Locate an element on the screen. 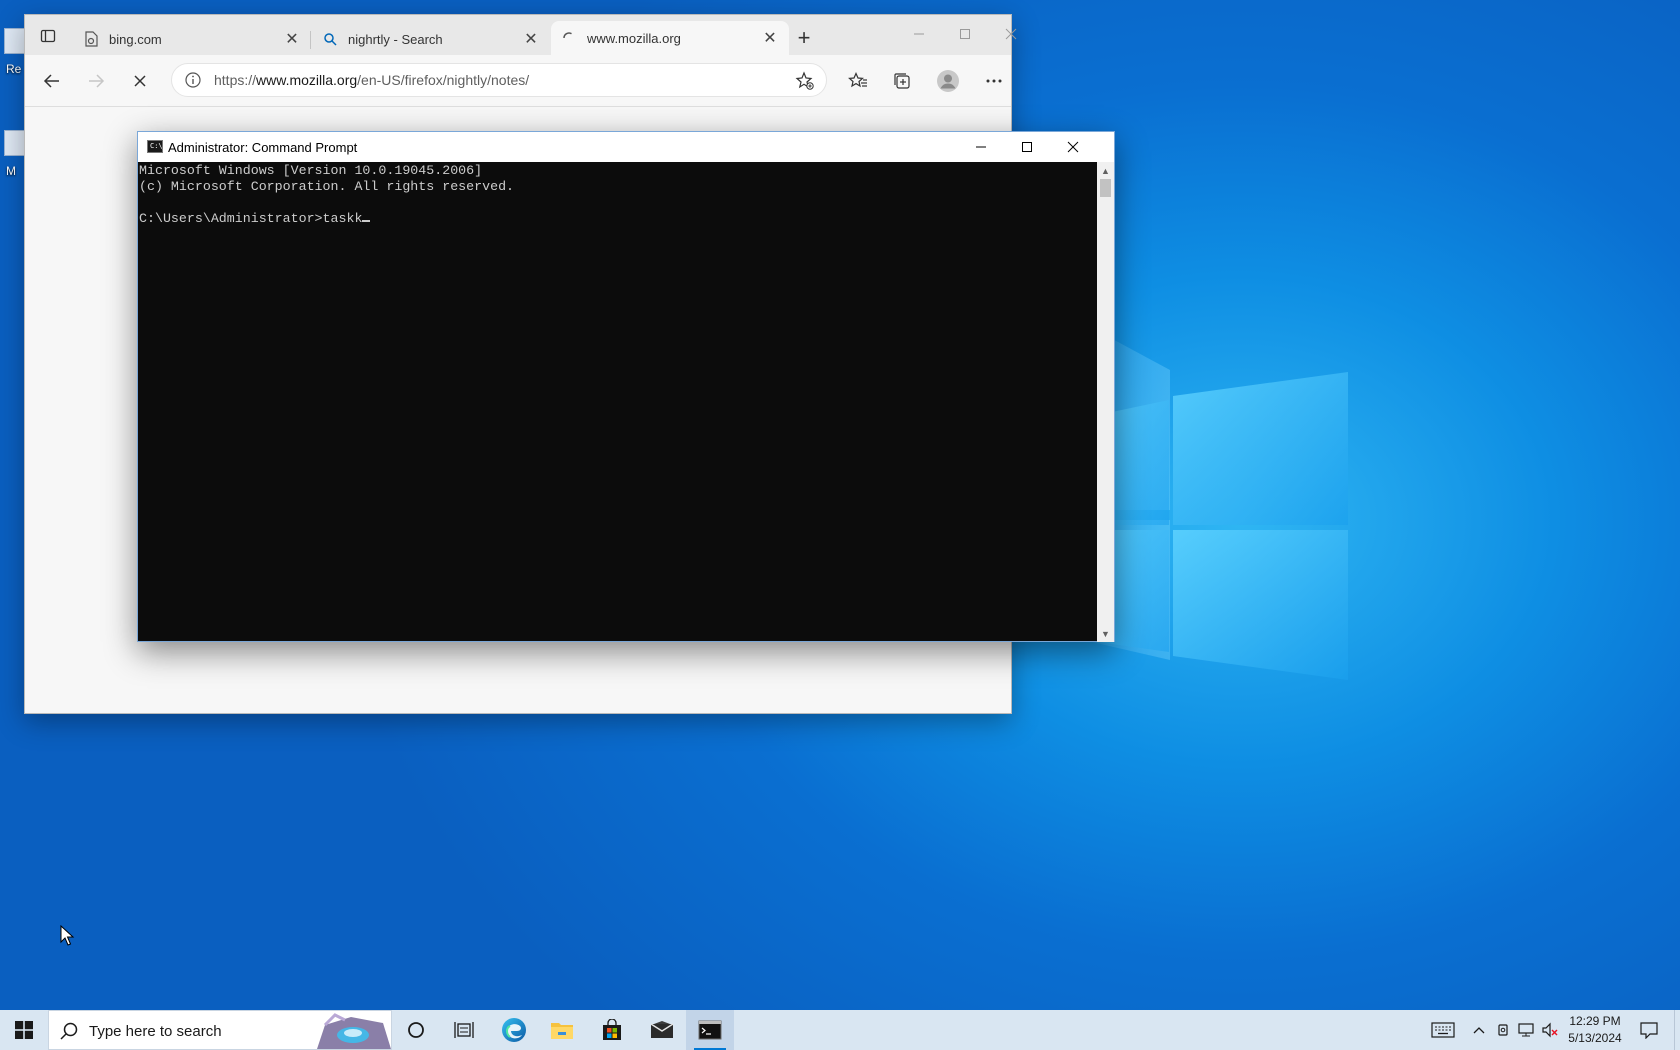 The image size is (1680, 1050). notification-icon is located at coordinates (1649, 1030).